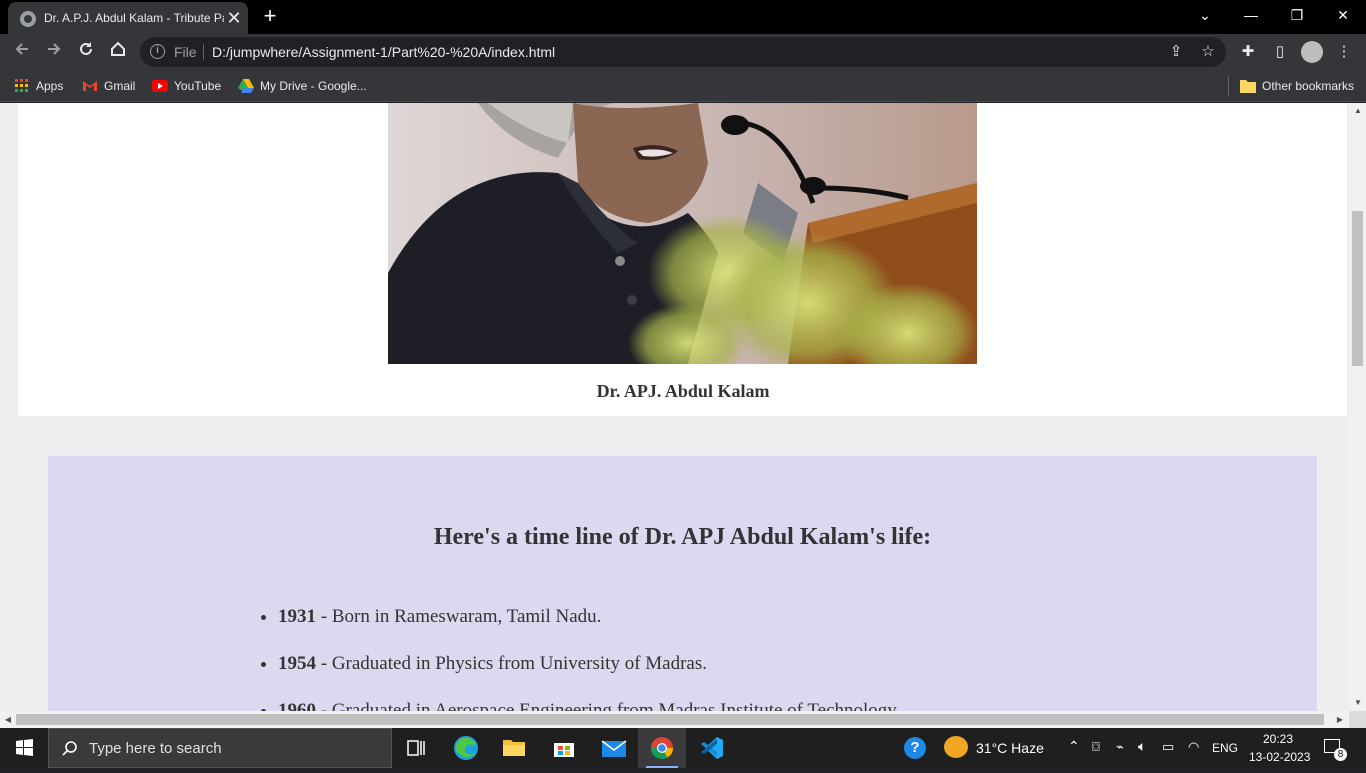  I want to click on store-icon, so click(564, 750).